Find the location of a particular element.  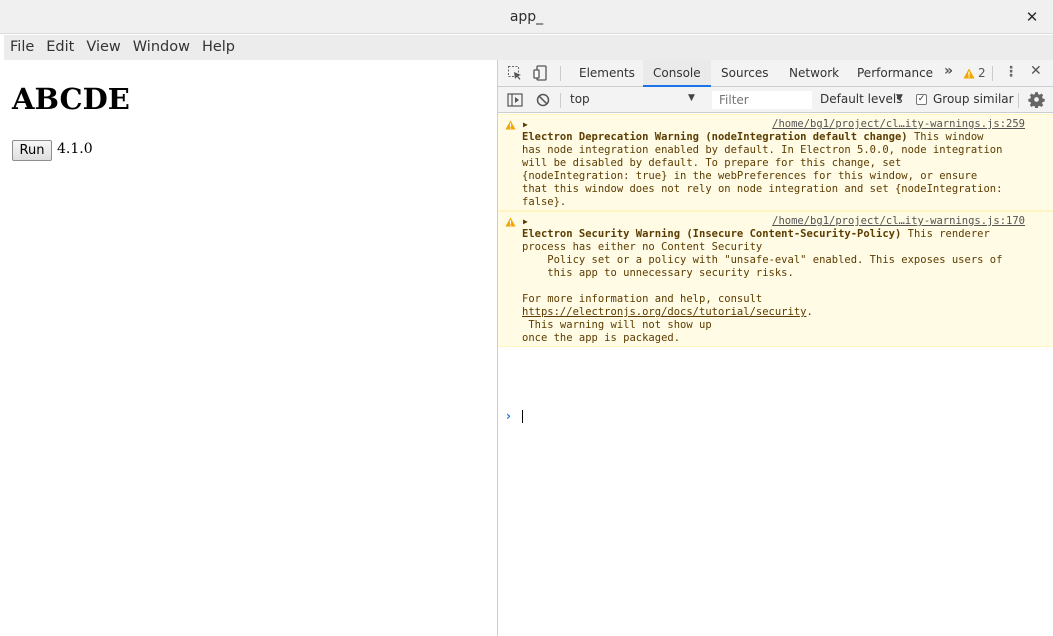

source-link: /home/bg1/project/cl…ity-warnings.js:259 is located at coordinates (898, 124).